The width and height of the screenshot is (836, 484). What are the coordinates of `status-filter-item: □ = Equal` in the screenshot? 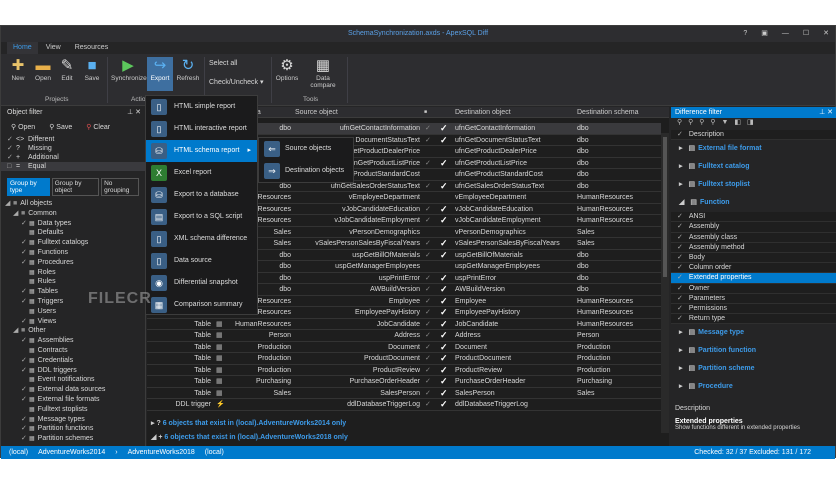 It's located at (73, 166).